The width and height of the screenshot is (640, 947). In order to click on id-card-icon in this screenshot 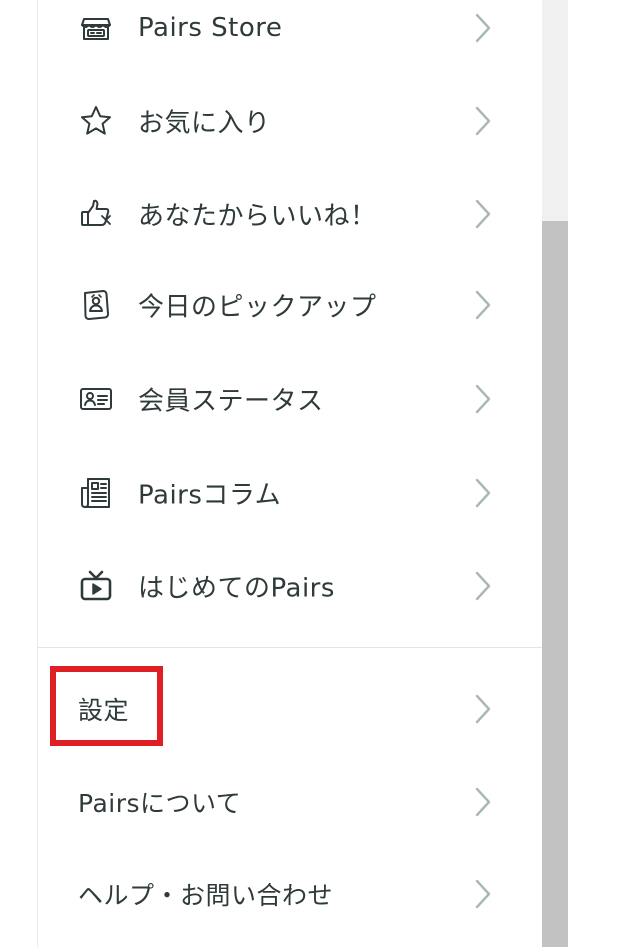, I will do `click(96, 399)`.